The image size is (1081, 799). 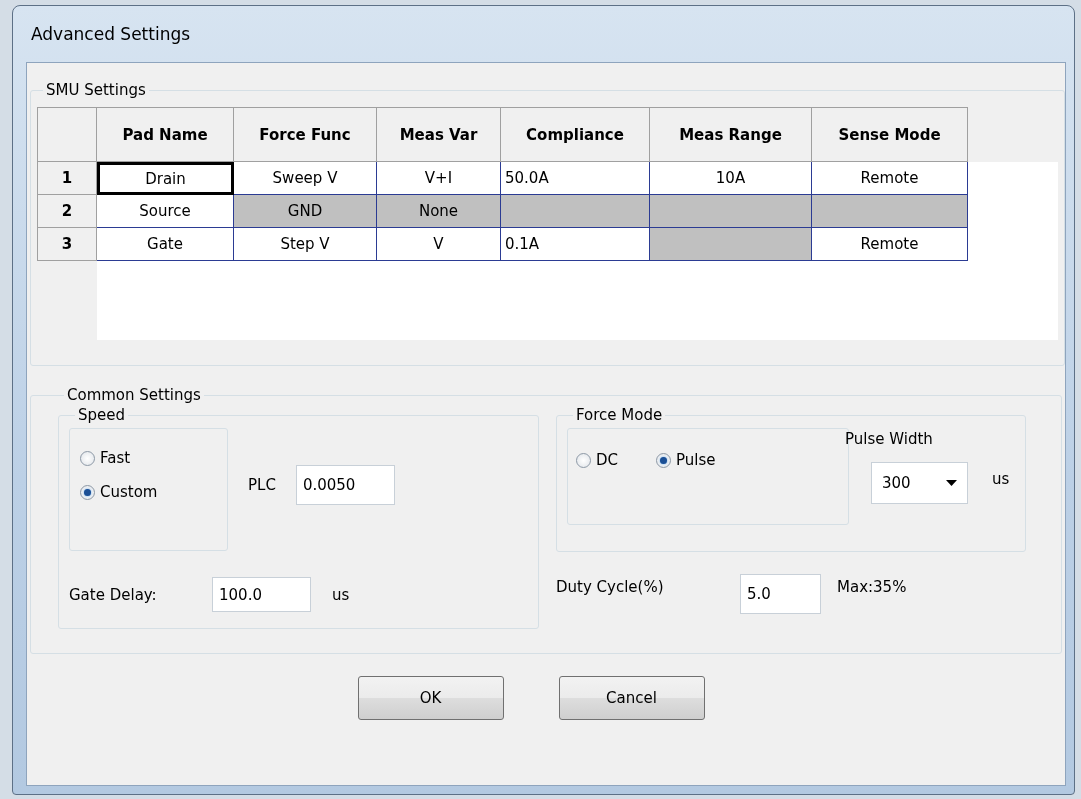 I want to click on dialog-button: OK, so click(x=430, y=698).